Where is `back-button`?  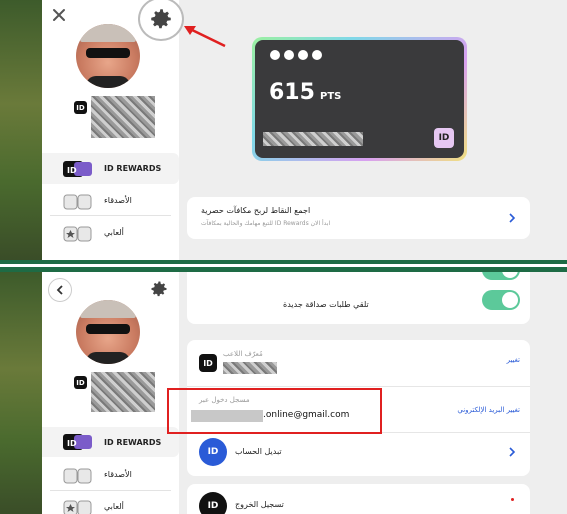
back-button is located at coordinates (60, 290).